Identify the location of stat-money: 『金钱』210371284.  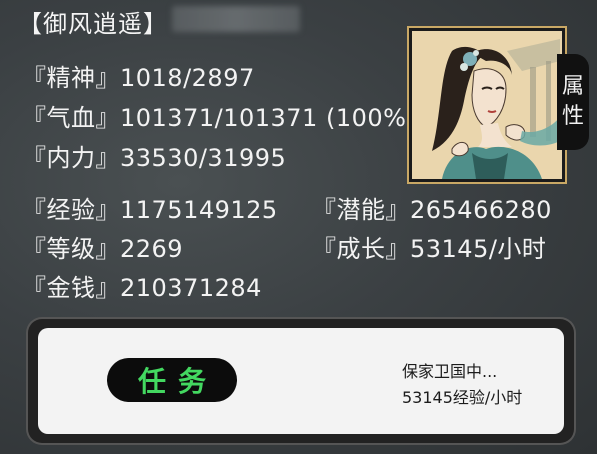
(142, 285).